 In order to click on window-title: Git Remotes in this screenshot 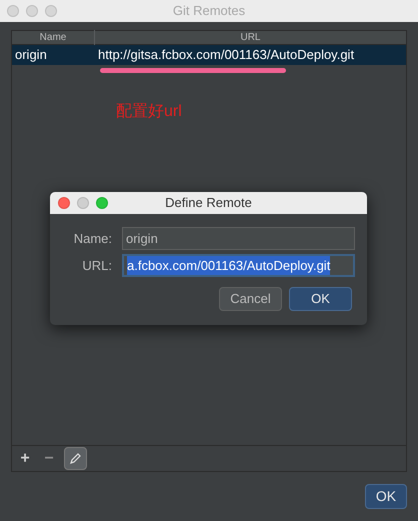, I will do `click(209, 11)`.